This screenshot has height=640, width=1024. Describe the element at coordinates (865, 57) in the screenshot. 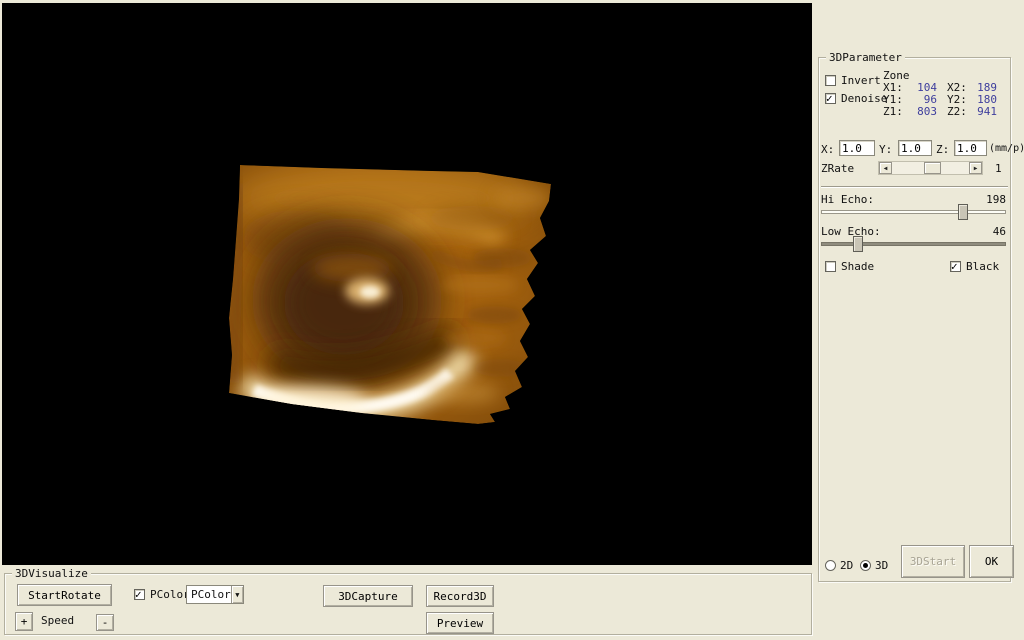

I see `parameter-group-title: 3DParameter` at that location.